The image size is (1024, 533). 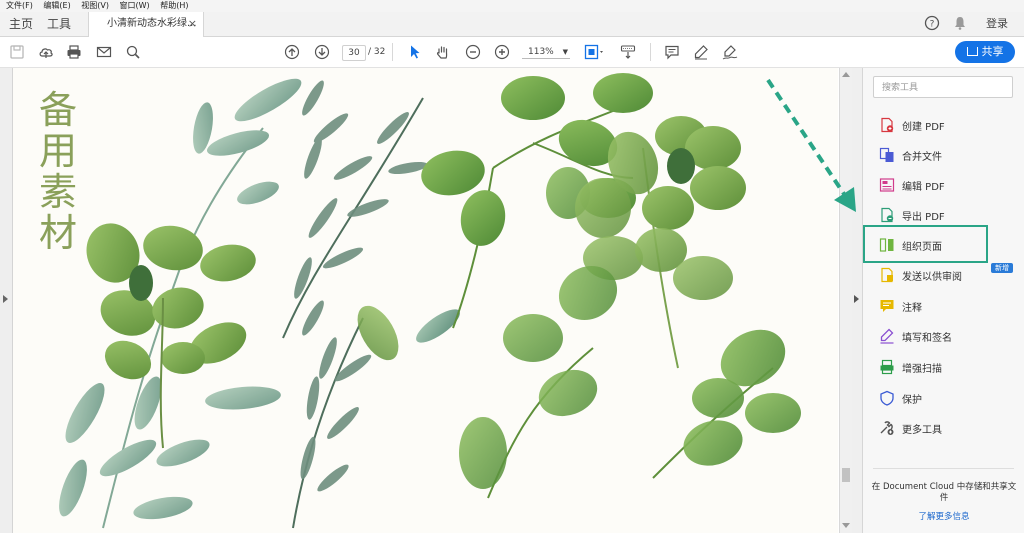 What do you see at coordinates (322, 52) in the screenshot?
I see `next-page-icon` at bounding box center [322, 52].